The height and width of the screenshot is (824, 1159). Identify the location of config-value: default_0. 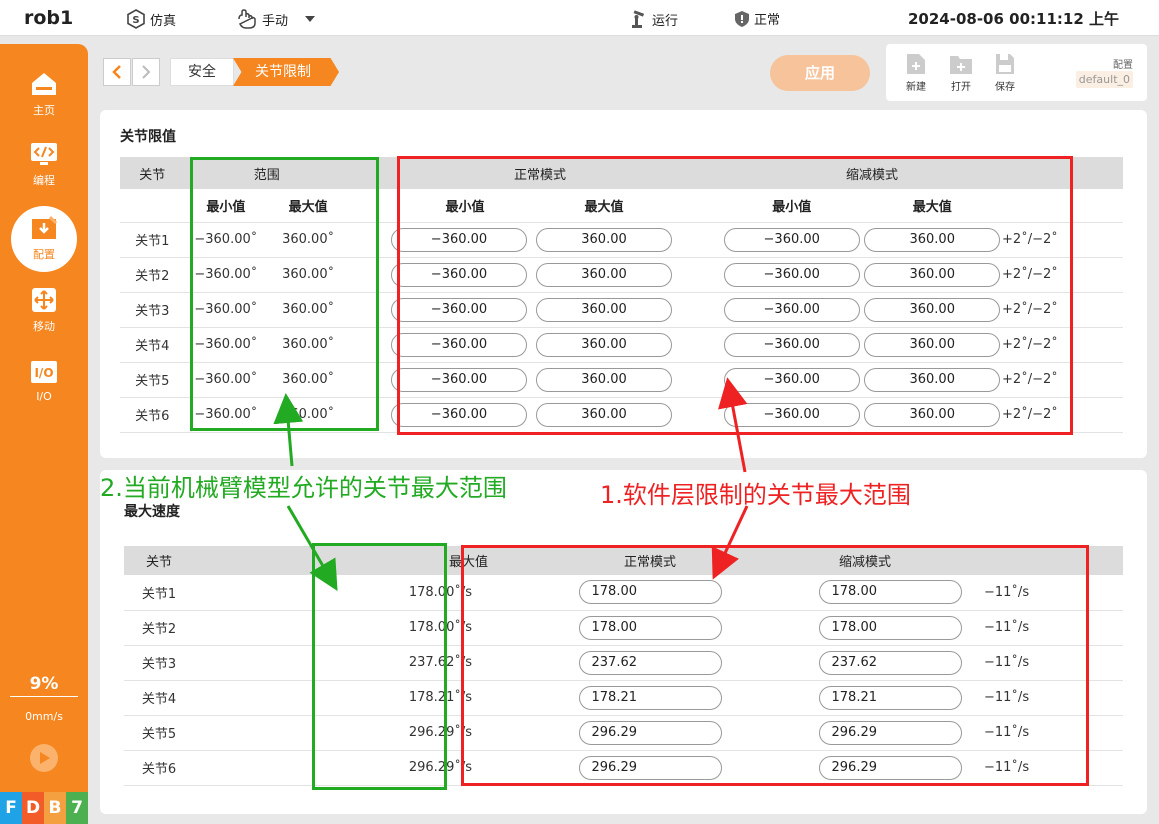
(1104, 79).